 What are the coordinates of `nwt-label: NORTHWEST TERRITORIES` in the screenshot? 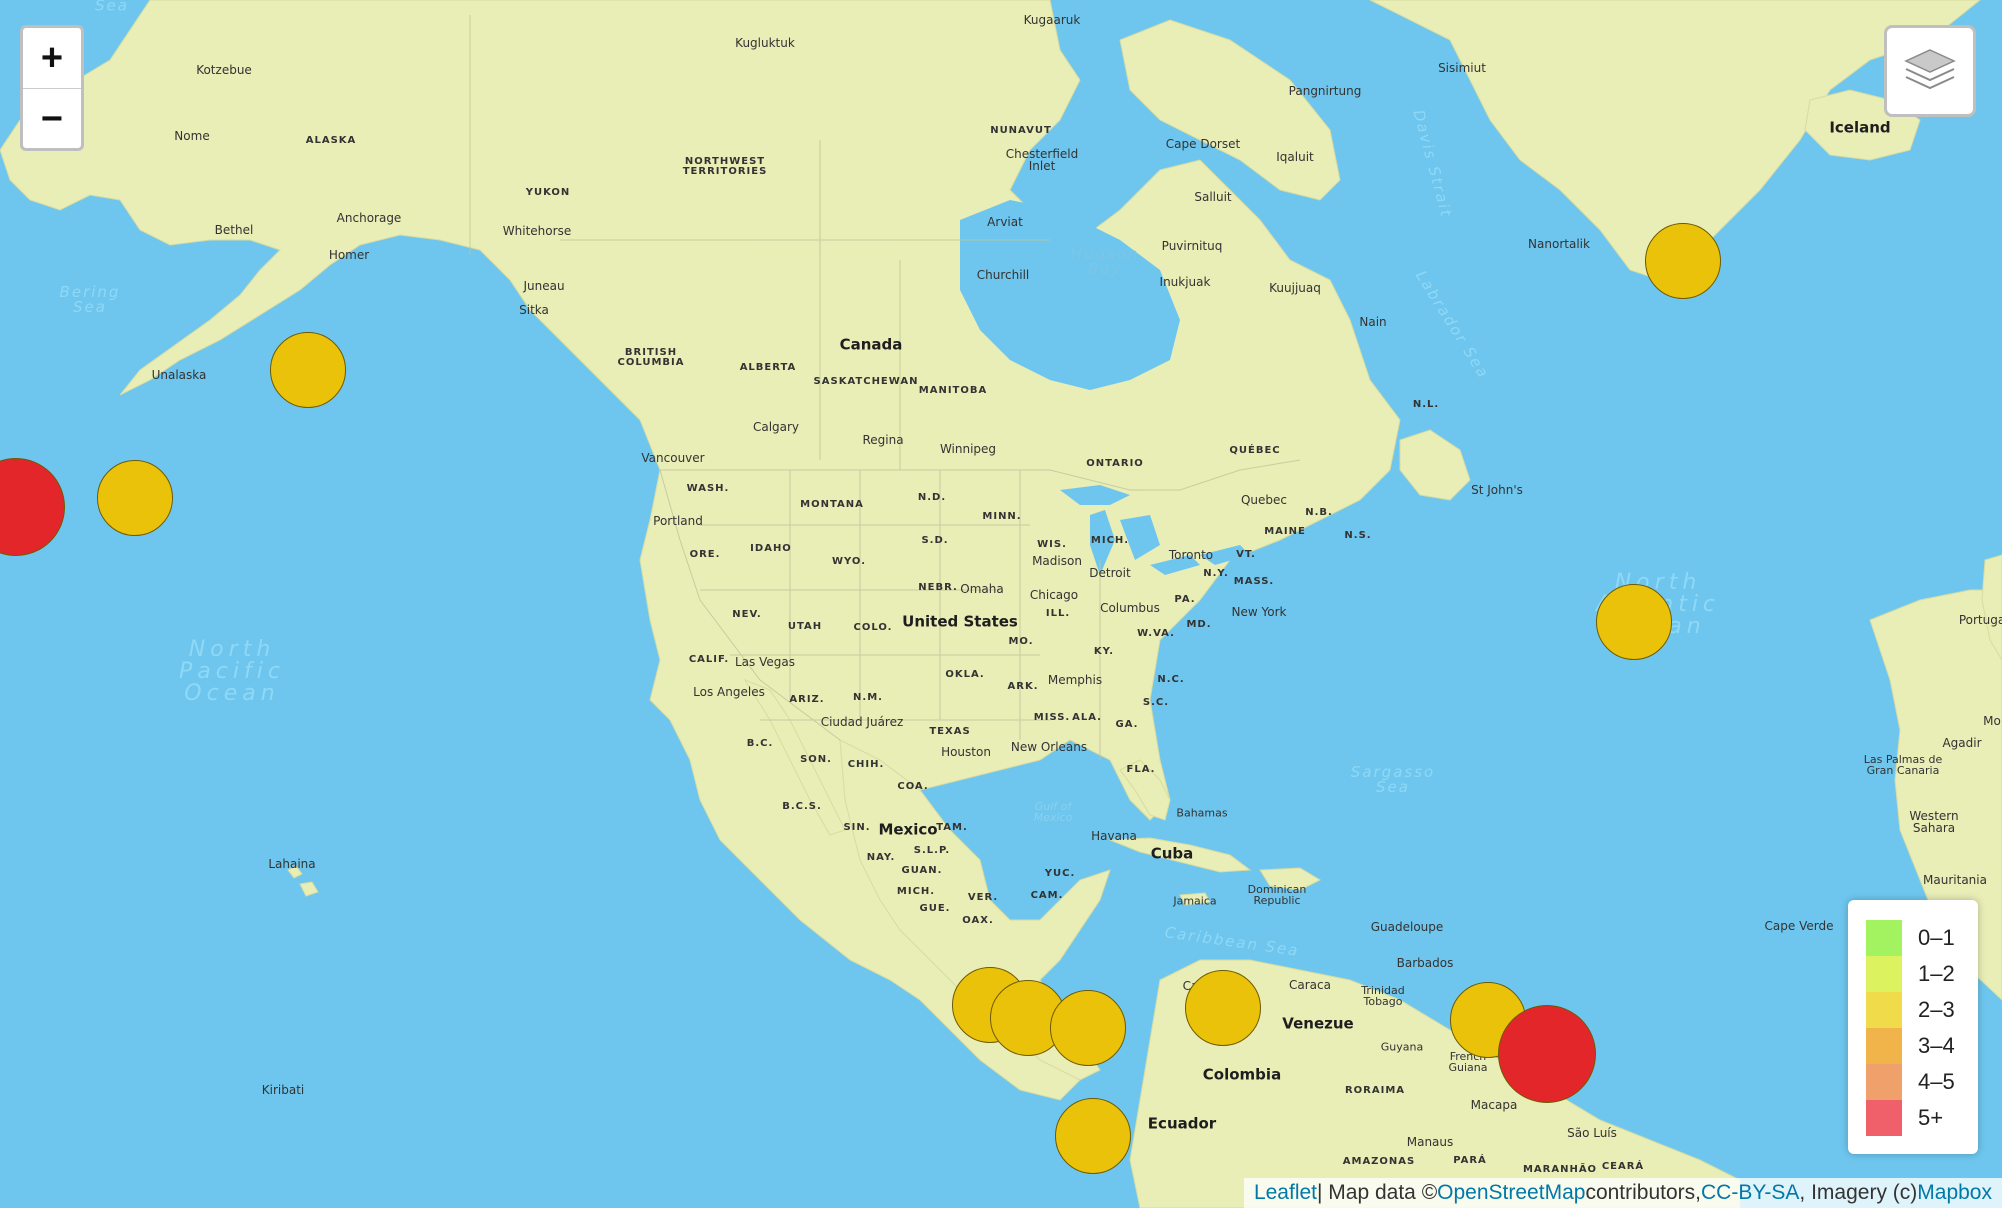 It's located at (725, 166).